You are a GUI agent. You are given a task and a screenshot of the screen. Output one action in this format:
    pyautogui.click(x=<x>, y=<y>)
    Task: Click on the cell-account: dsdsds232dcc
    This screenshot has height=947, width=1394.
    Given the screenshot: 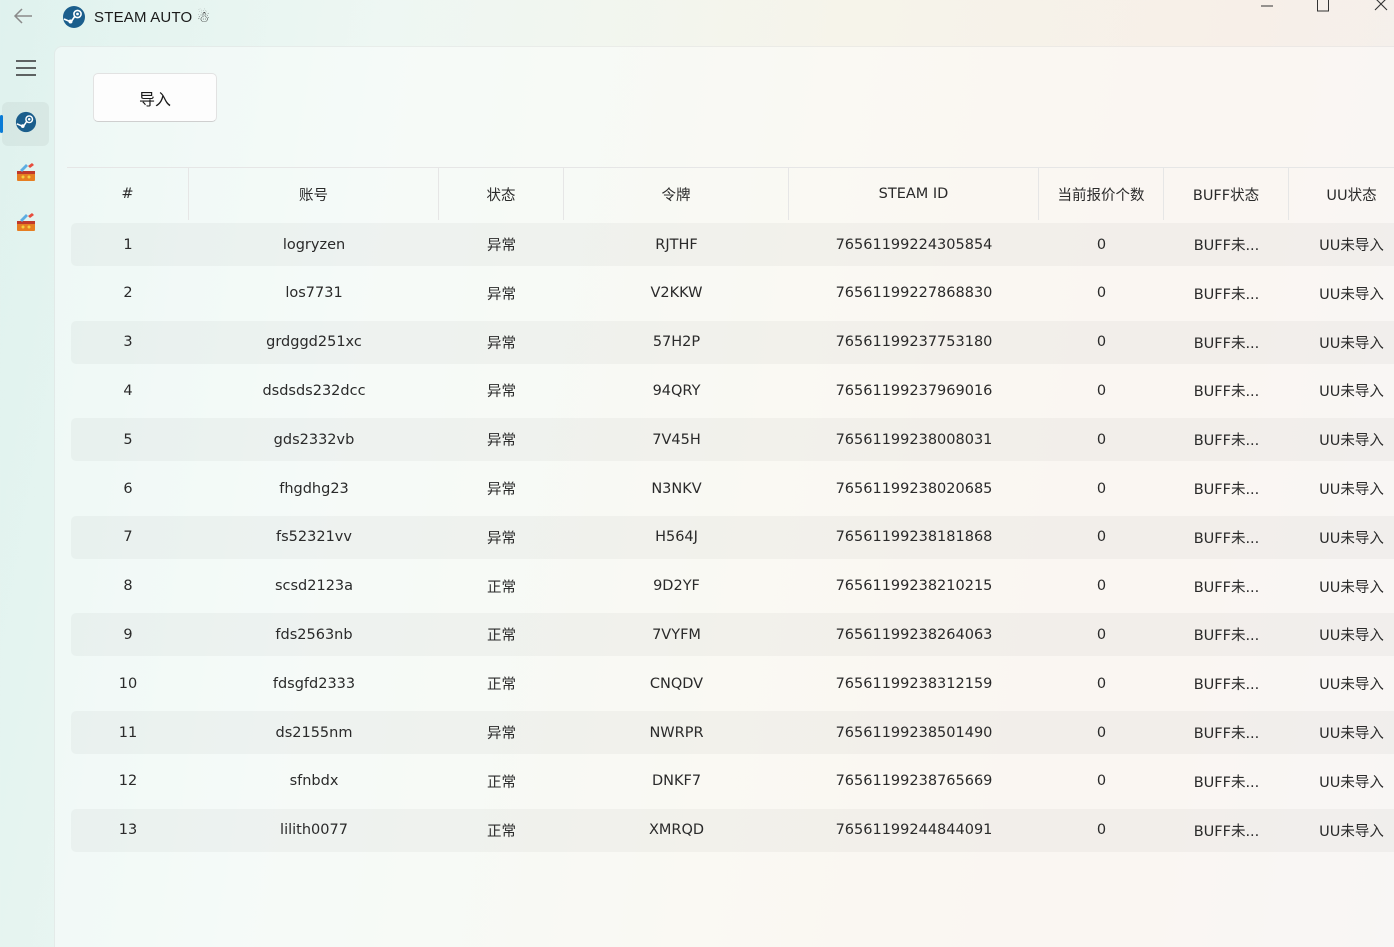 What is the action you would take?
    pyautogui.click(x=314, y=390)
    